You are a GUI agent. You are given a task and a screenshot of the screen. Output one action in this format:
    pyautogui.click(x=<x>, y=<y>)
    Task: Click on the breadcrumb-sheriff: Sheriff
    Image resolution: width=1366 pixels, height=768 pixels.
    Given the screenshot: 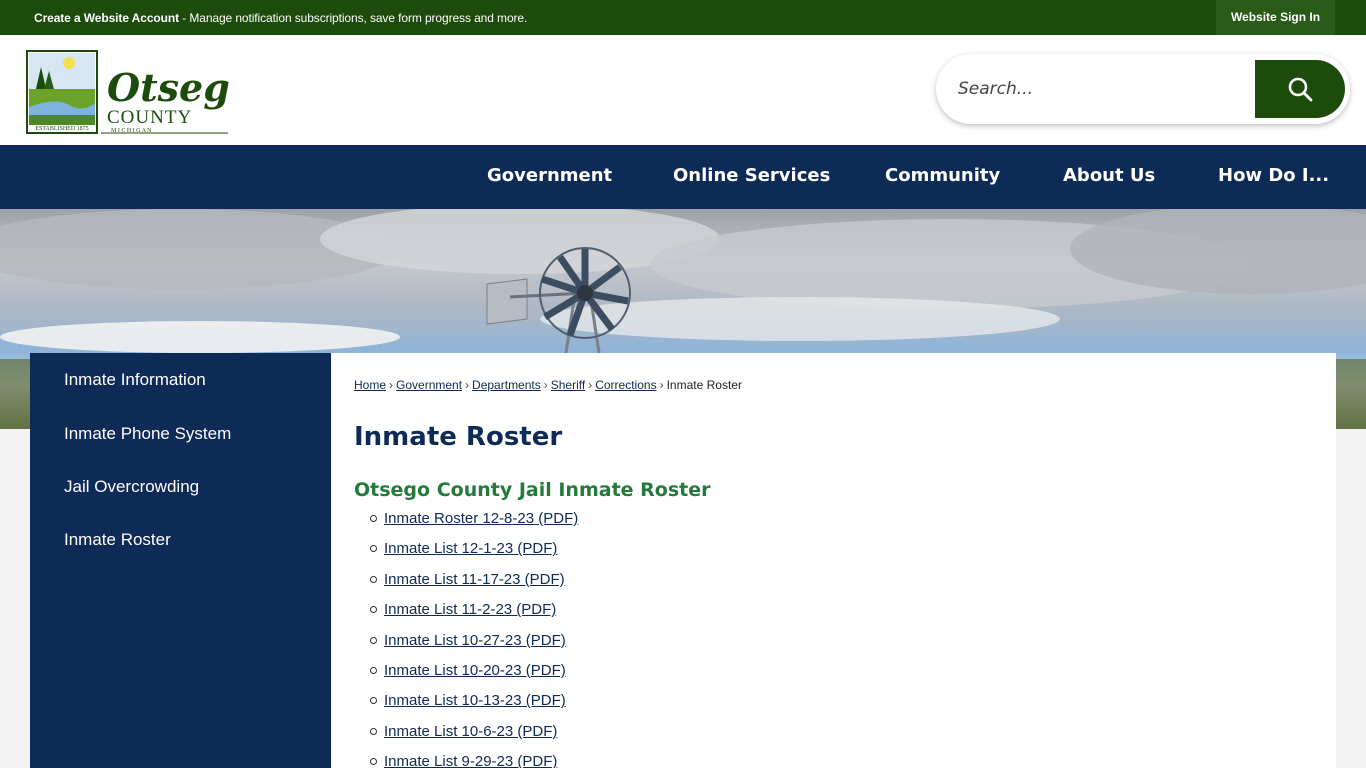 What is the action you would take?
    pyautogui.click(x=568, y=385)
    